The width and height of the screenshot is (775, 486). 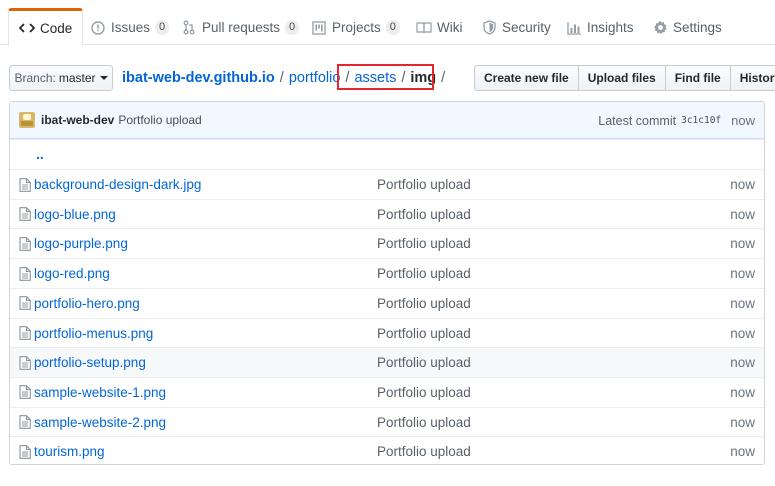 I want to click on branch-label: Branch:, so click(x=35, y=78).